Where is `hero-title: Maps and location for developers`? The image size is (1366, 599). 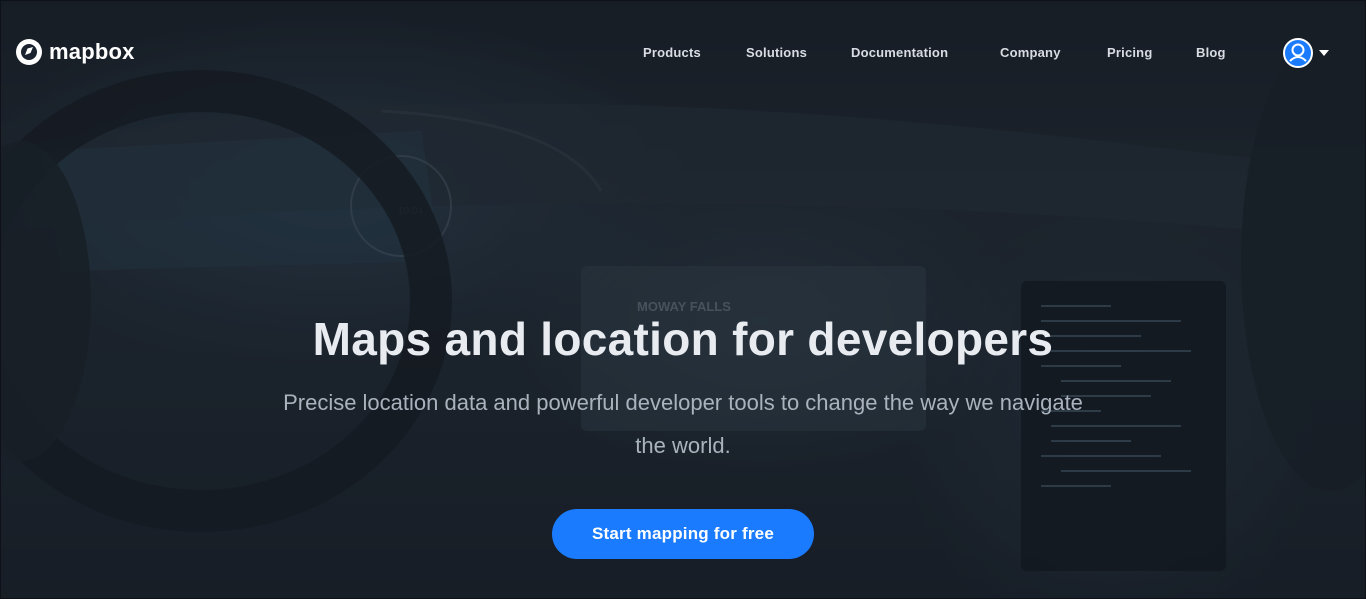 hero-title: Maps and location for developers is located at coordinates (683, 339).